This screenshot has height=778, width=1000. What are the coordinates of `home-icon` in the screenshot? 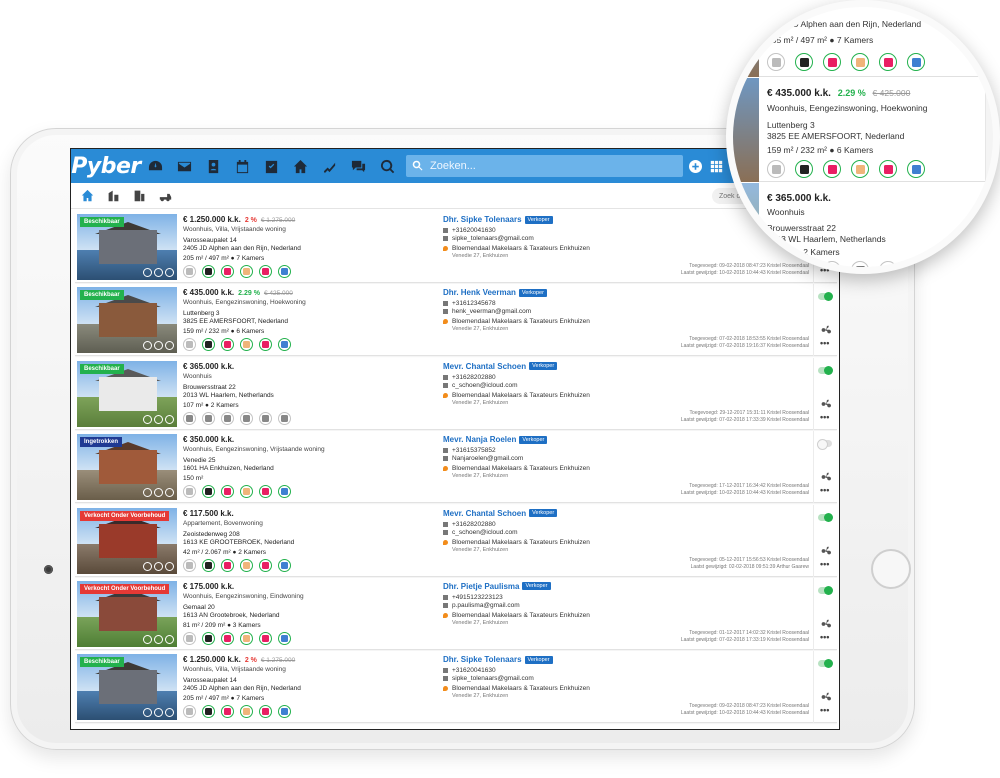 It's located at (300, 166).